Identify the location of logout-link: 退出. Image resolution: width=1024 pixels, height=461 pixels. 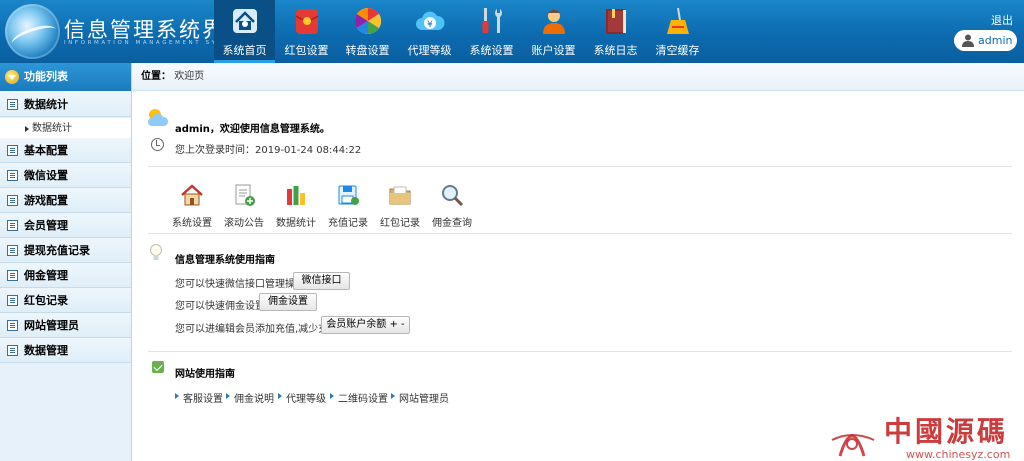
(1002, 20).